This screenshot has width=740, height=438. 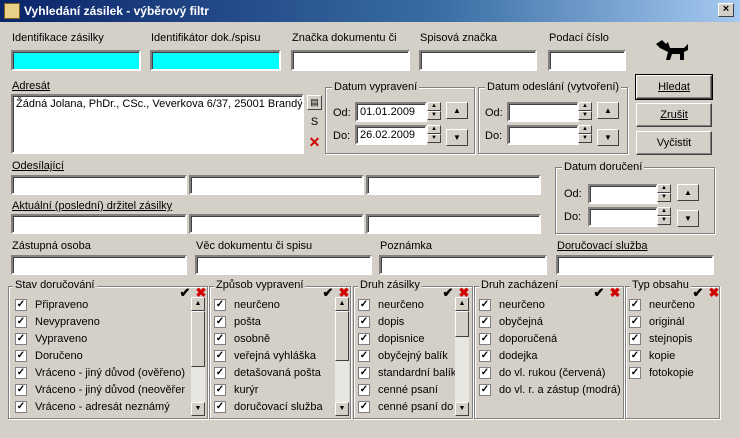 What do you see at coordinates (283, 265) in the screenshot?
I see `vec-input` at bounding box center [283, 265].